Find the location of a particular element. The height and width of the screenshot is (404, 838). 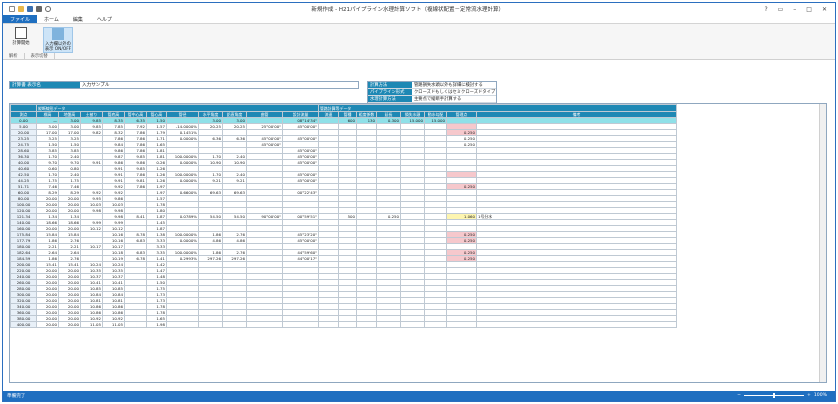

calc-name-row: 計算書 表示名 入力サンプル is located at coordinates (184, 85).